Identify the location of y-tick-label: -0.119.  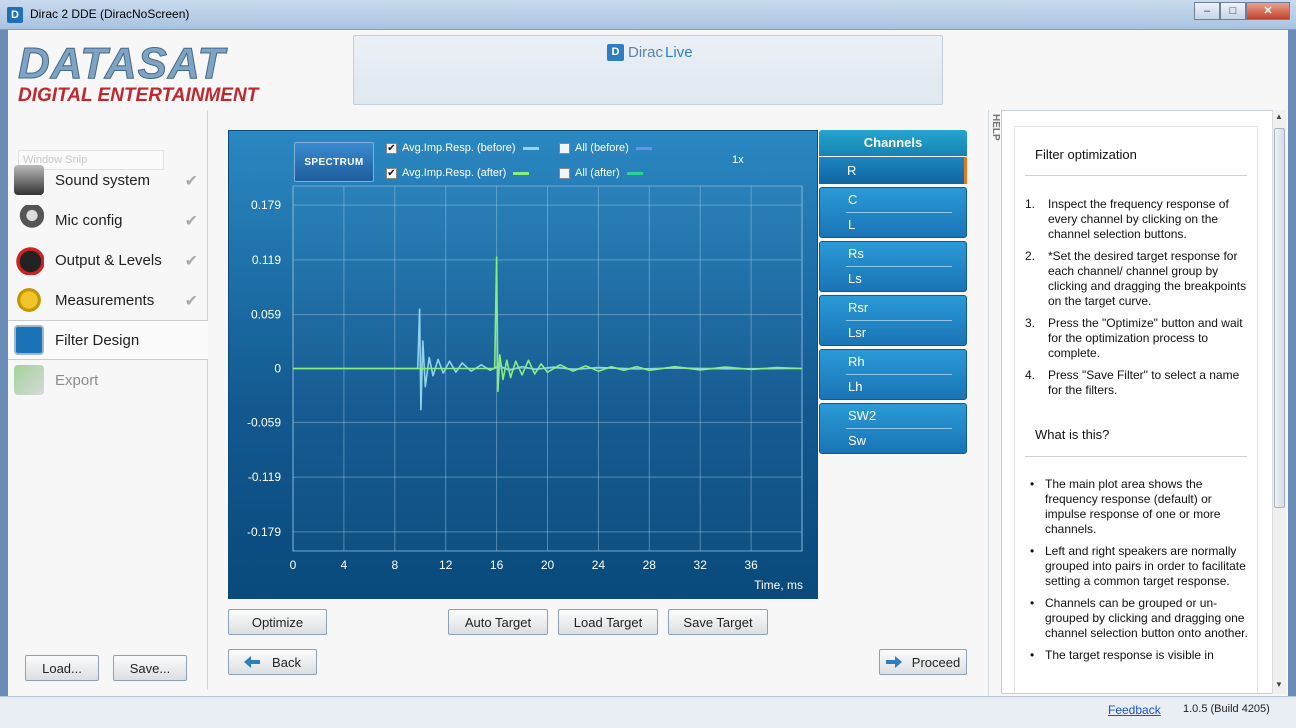
(264, 477).